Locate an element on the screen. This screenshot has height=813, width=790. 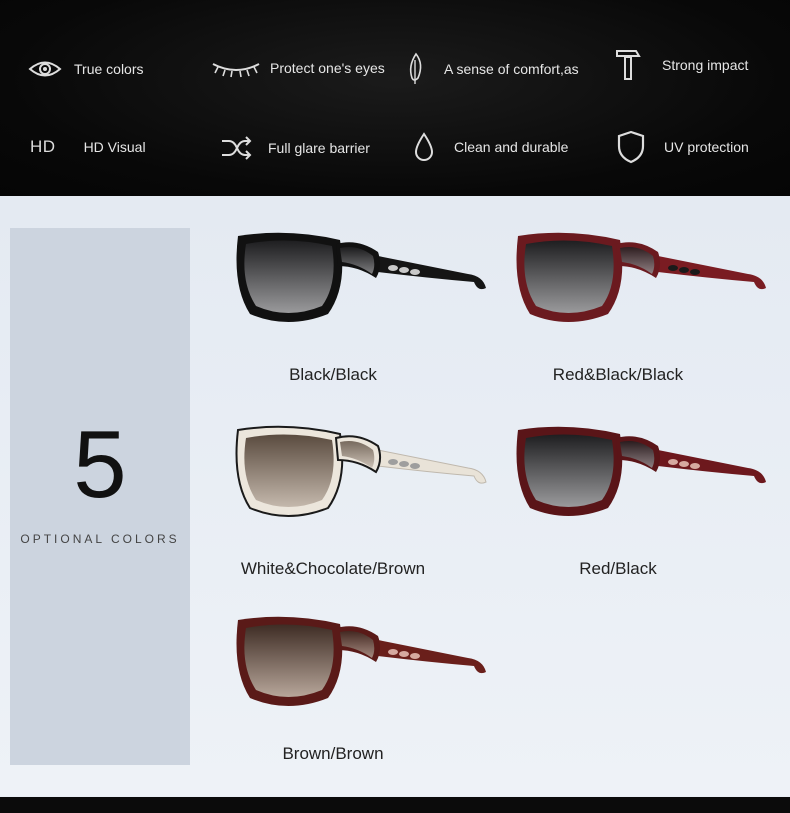
drop-icon is located at coordinates (424, 147).